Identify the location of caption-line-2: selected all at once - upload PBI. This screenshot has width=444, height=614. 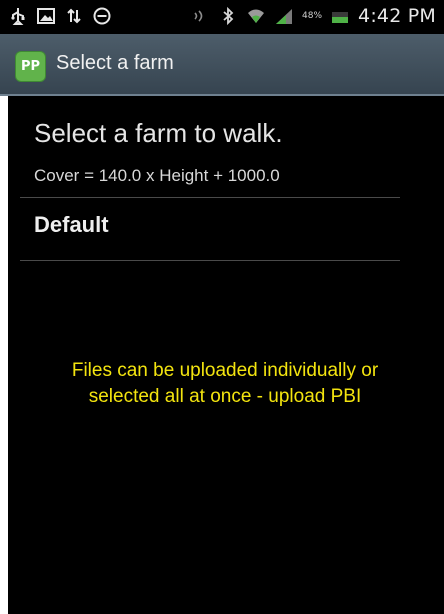
(225, 396).